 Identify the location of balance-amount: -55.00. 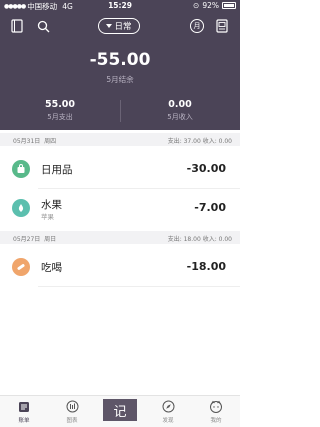
(120, 60).